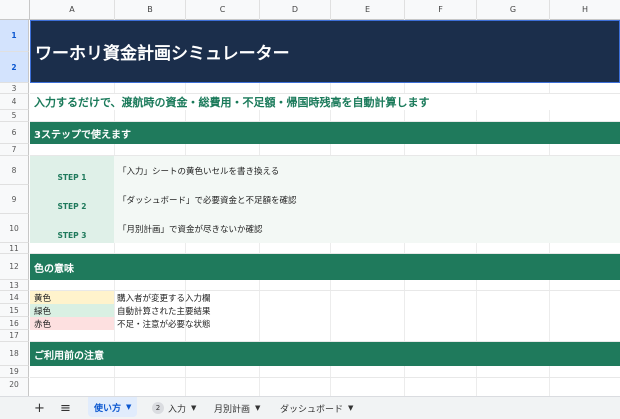 This screenshot has height=419, width=620. What do you see at coordinates (72, 199) in the screenshot?
I see `step-2-label: STEP 2` at bounding box center [72, 199].